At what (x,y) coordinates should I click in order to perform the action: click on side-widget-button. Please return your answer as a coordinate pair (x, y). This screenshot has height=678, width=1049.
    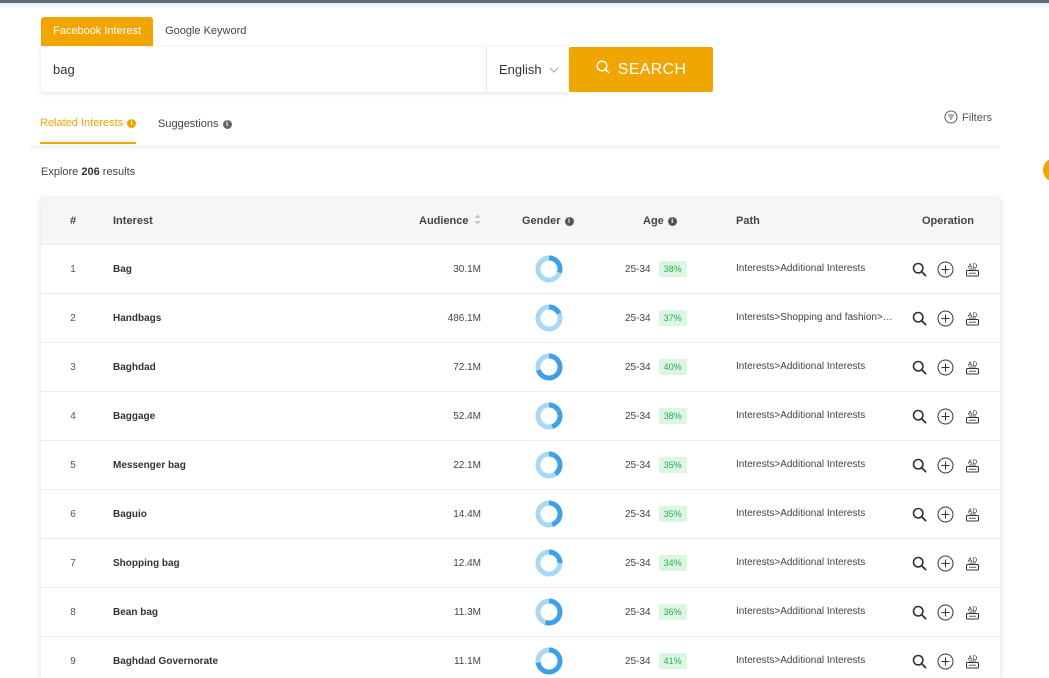
    Looking at the image, I should click on (1046, 170).